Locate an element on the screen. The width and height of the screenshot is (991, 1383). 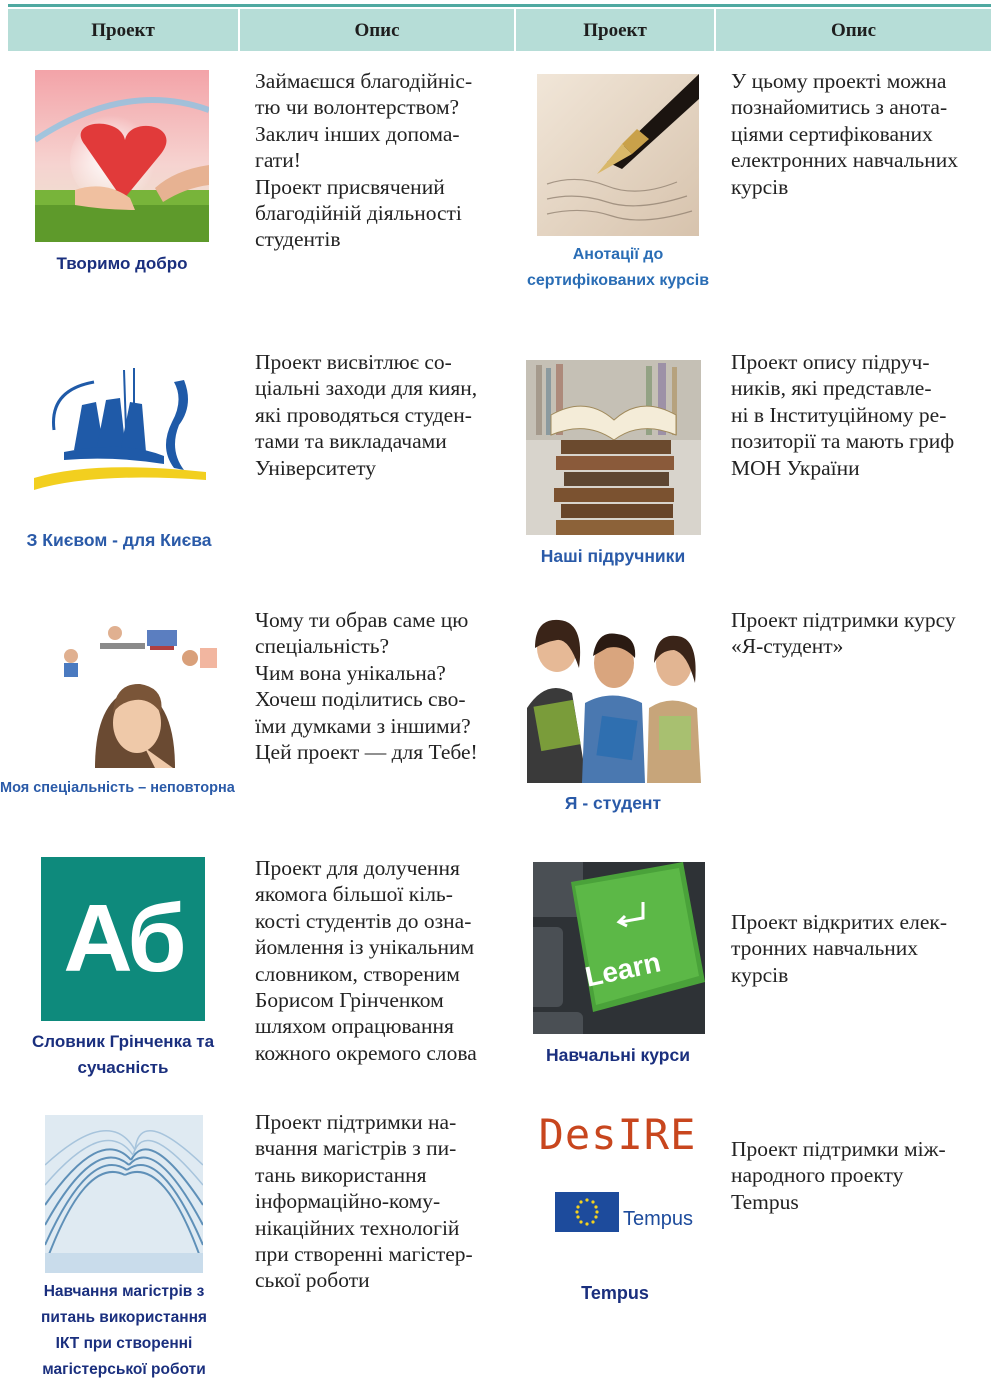
kyiv-founders-monument-logo is located at coordinates (120, 430).